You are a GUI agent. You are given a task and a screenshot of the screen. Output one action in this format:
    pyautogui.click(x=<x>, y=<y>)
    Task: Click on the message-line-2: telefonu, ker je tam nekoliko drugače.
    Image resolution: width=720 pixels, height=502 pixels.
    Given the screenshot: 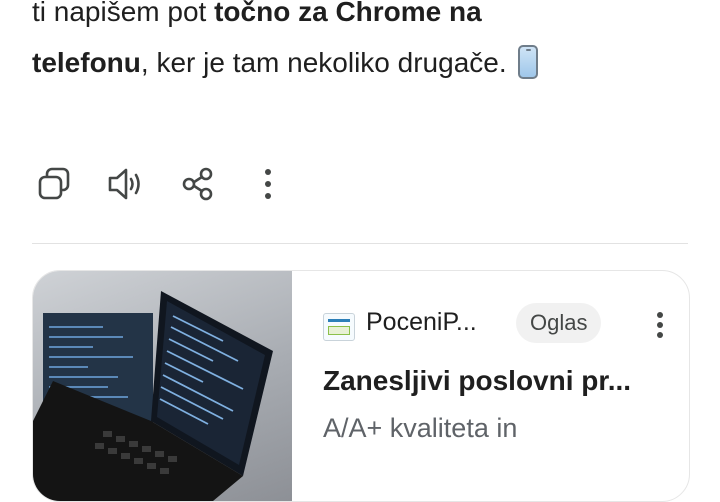 What is the action you would take?
    pyautogui.click(x=362, y=62)
    